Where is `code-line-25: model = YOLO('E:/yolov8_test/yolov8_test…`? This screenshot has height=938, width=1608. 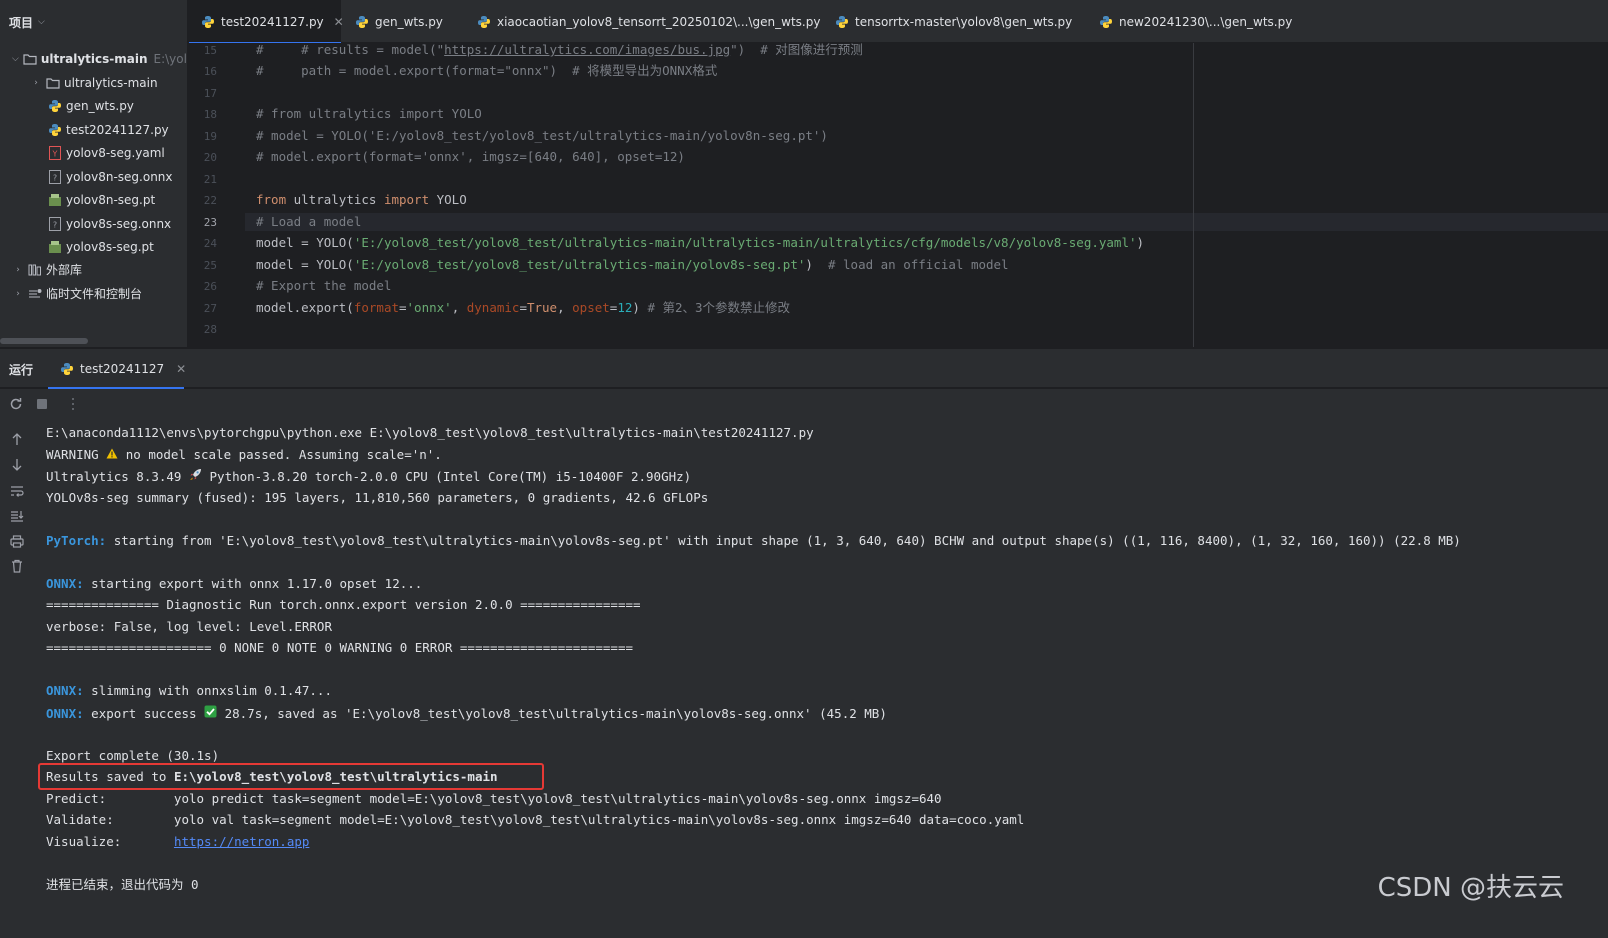
code-line-25: model = YOLO('E:/yolov8_test/yolov8_test… is located at coordinates (632, 268).